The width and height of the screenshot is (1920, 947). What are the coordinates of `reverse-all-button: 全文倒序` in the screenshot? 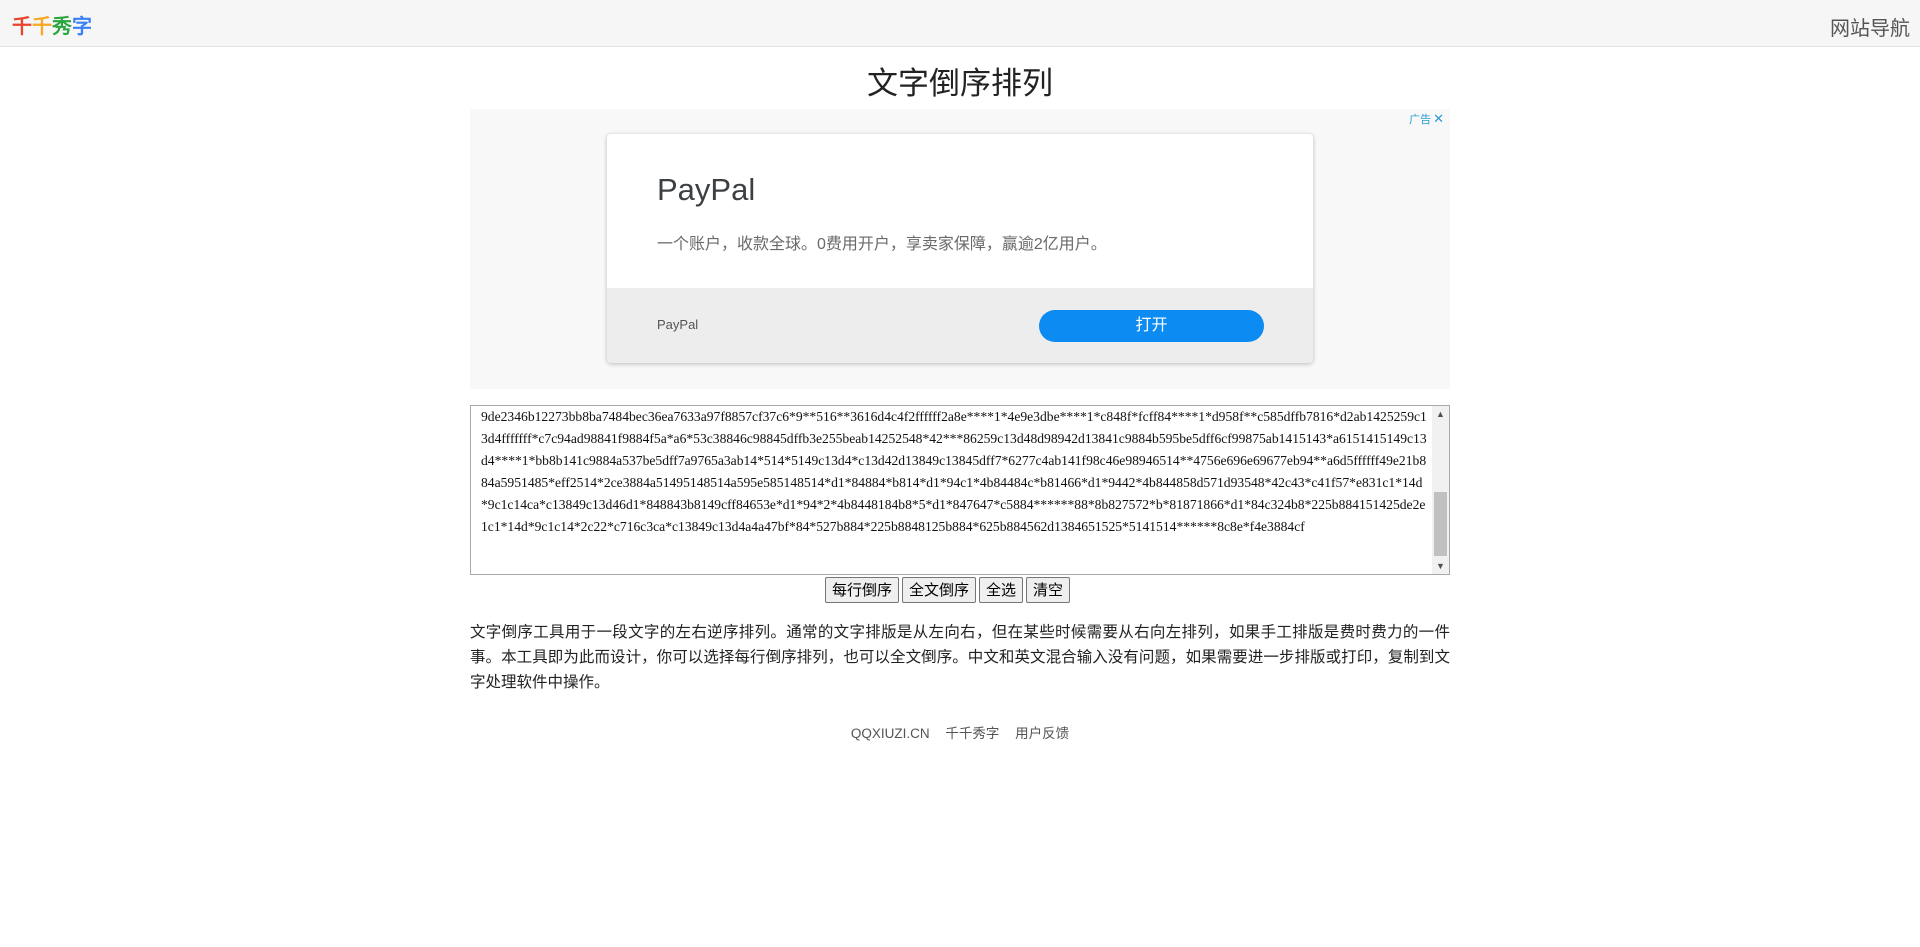 It's located at (939, 590).